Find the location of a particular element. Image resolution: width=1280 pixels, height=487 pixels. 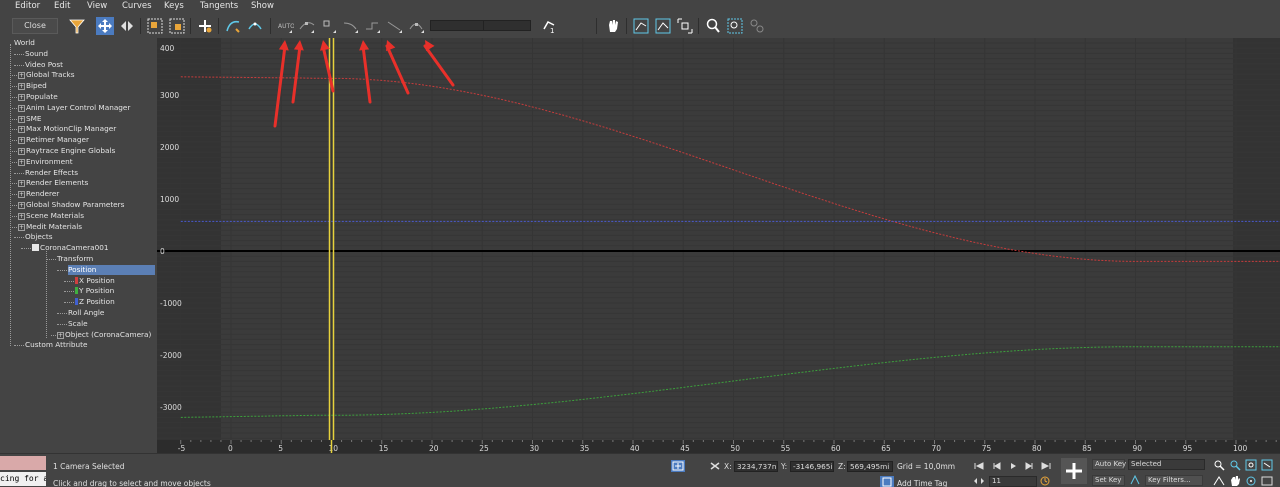

maxscript-listener-output is located at coordinates (23, 463).